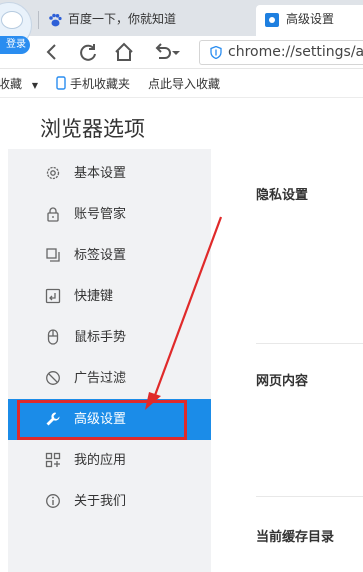  What do you see at coordinates (122, 19) in the screenshot?
I see `tab-title: 百度一下，你就知道` at bounding box center [122, 19].